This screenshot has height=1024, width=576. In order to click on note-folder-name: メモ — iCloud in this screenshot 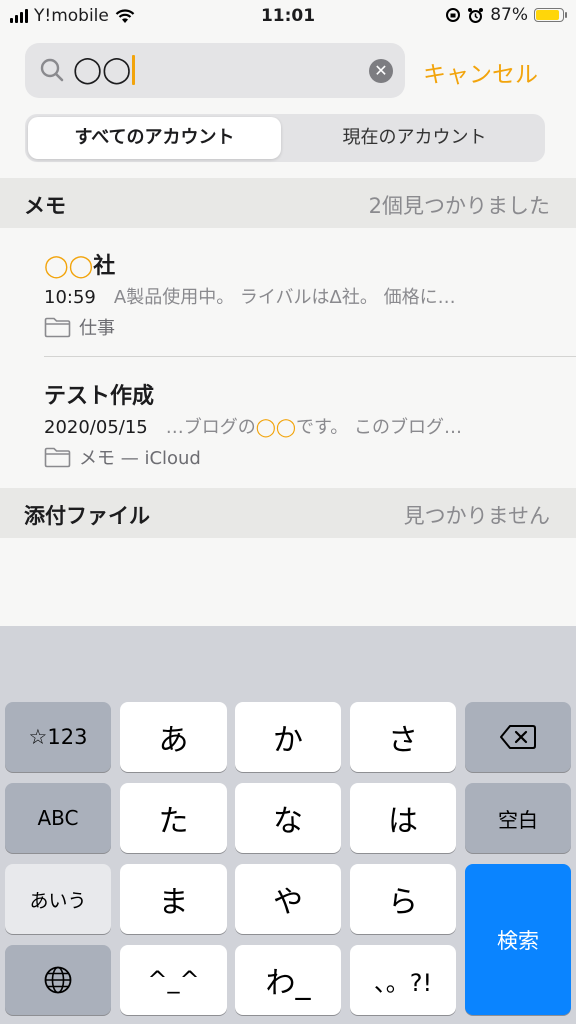, I will do `click(140, 458)`.